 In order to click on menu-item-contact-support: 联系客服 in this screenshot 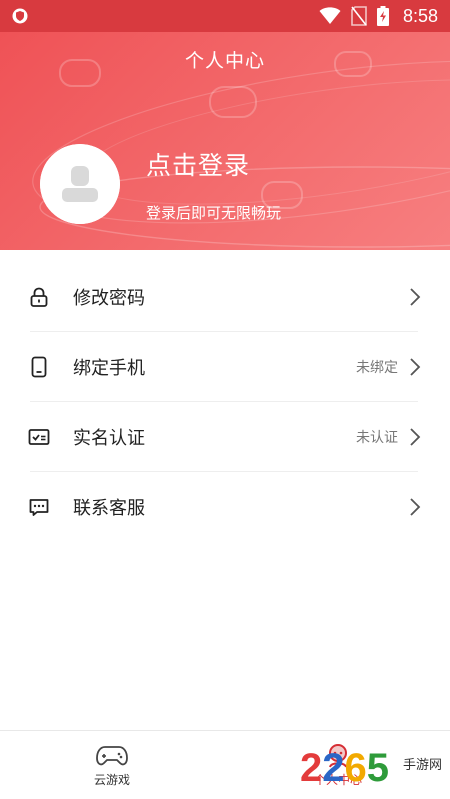, I will do `click(225, 507)`.